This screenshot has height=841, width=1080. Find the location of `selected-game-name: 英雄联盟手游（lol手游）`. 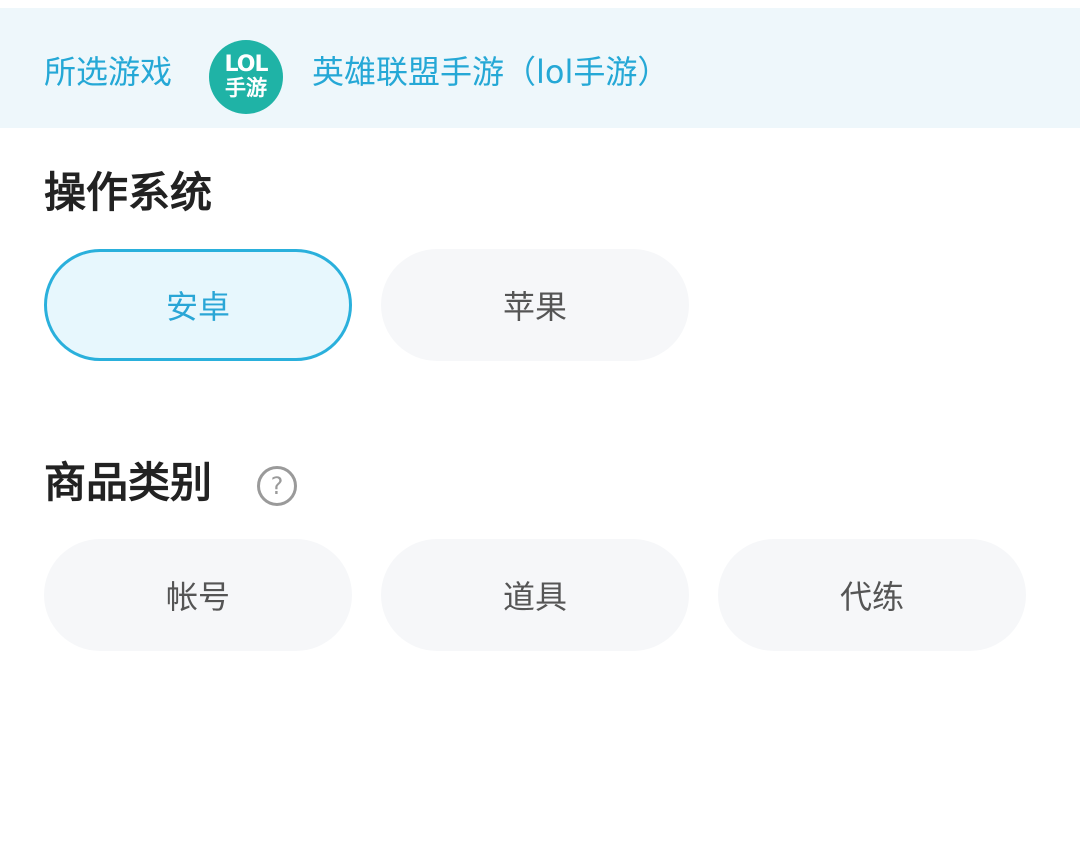

selected-game-name: 英雄联盟手游（lol手游） is located at coordinates (490, 72).